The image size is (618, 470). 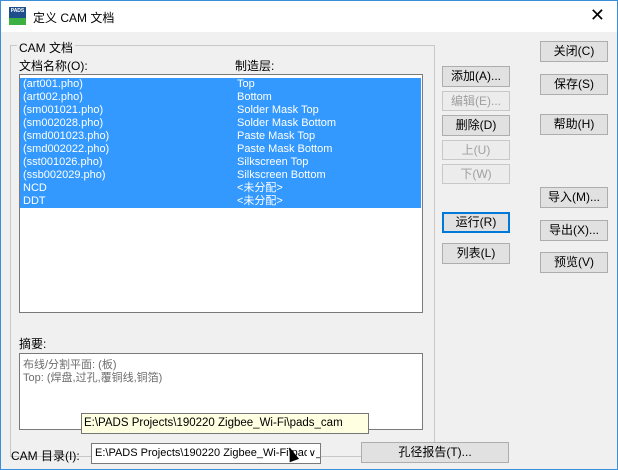 I want to click on list-item: NCD <未分配>, so click(x=220, y=188).